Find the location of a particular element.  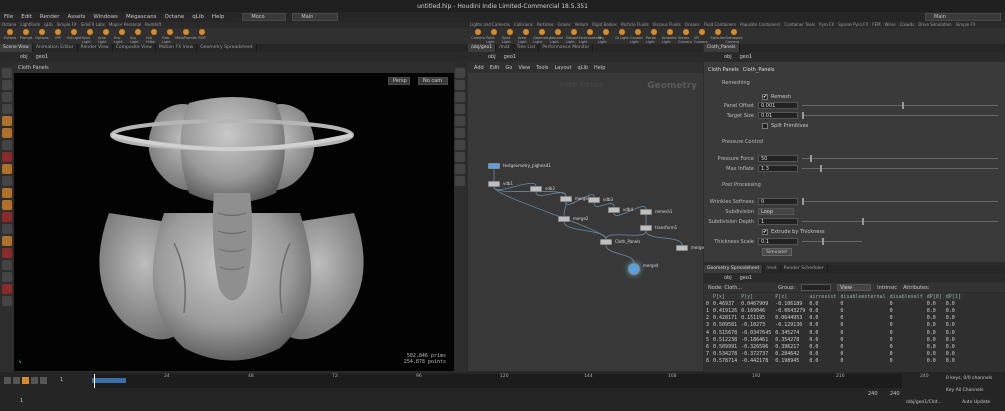

shelf-tool-geometry-light: Geometry Light is located at coordinates (542, 36).